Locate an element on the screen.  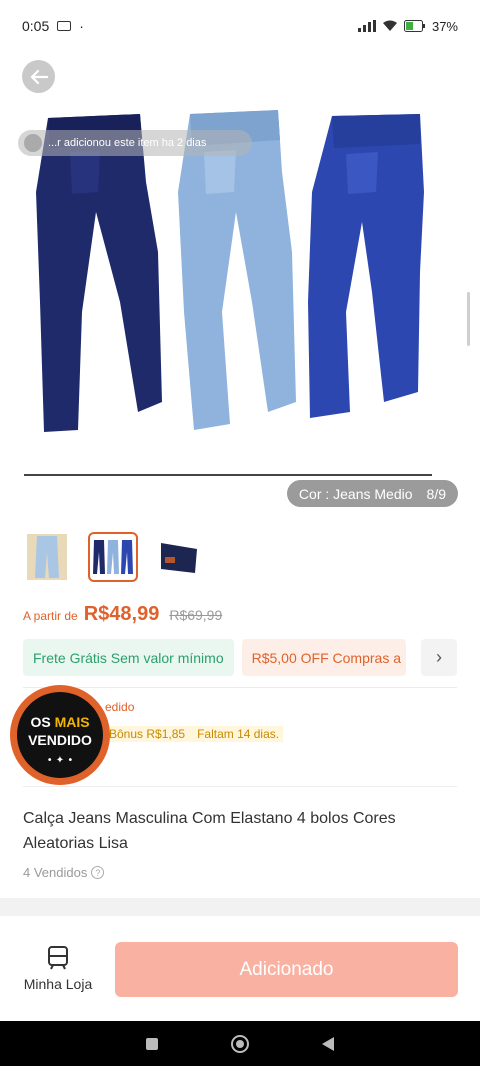
variant-indicator: Cor : Jeans Medio 8/9 is located at coordinates (372, 493).